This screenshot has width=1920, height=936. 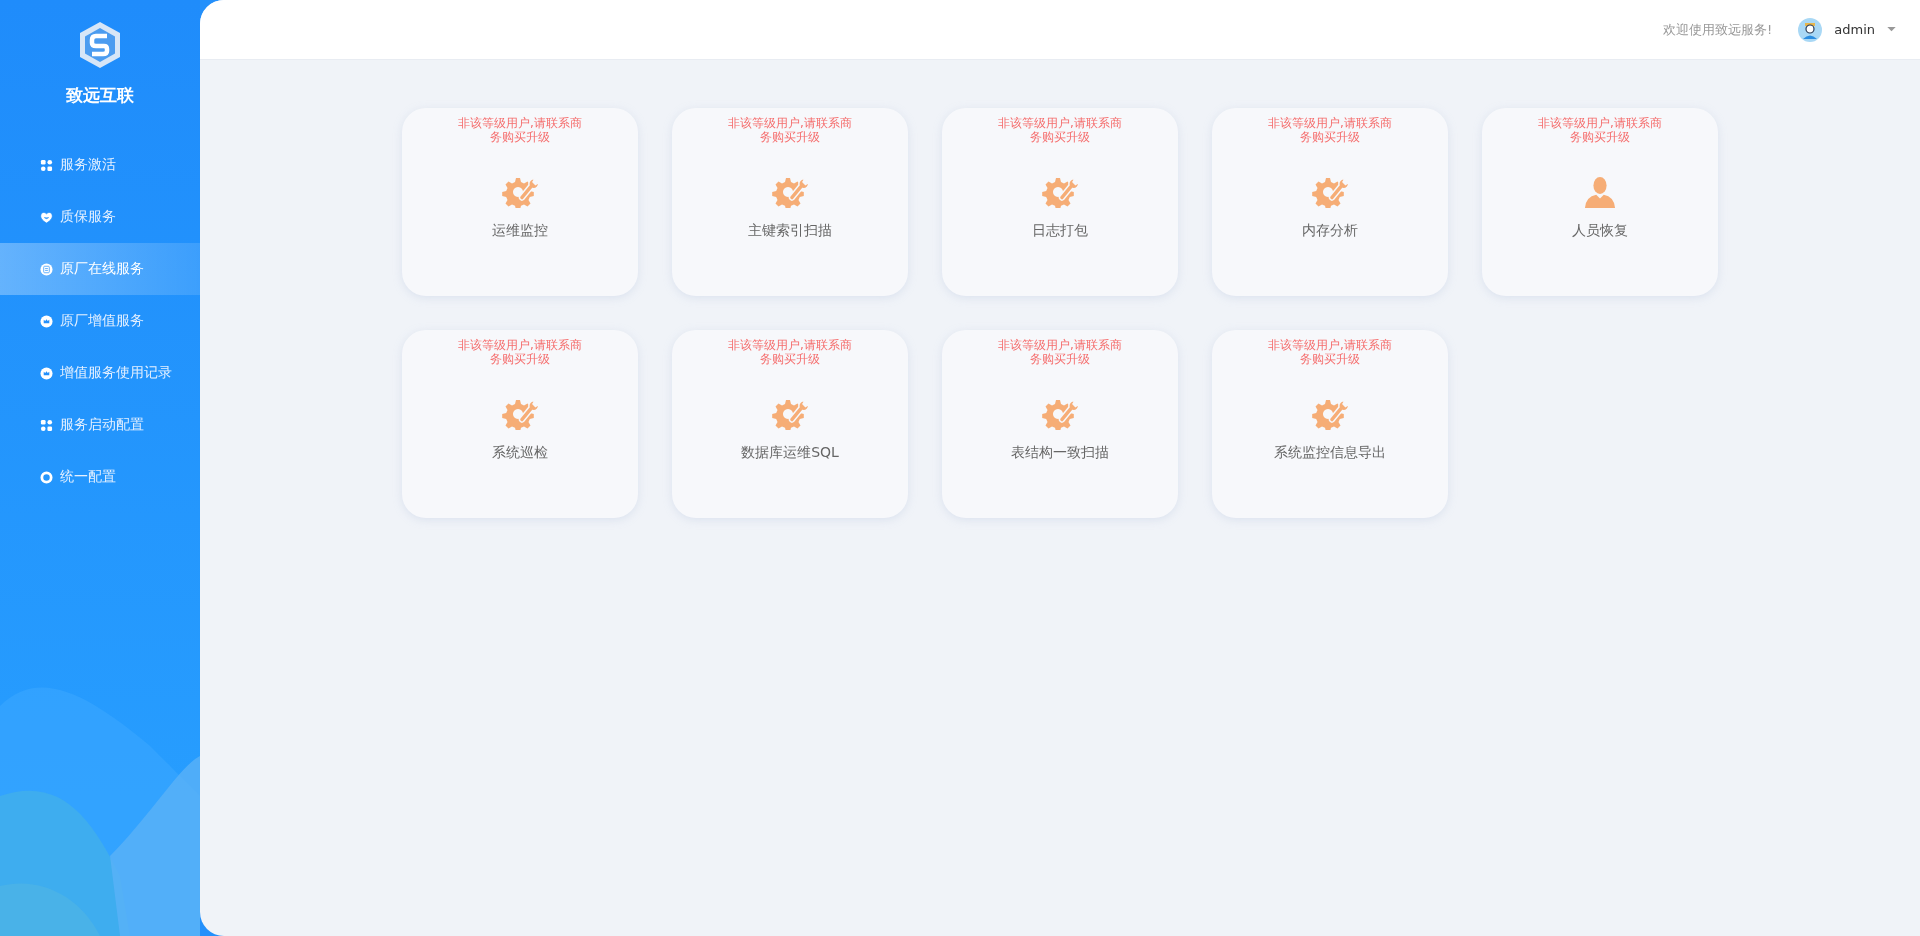 What do you see at coordinates (1718, 29) in the screenshot?
I see `welcome-text: 欢迎使用致远服务!` at bounding box center [1718, 29].